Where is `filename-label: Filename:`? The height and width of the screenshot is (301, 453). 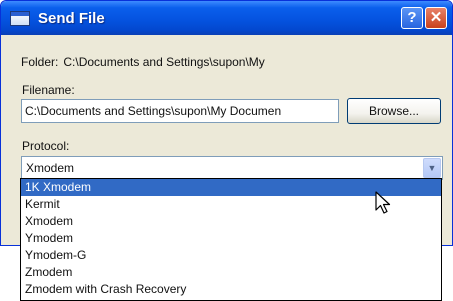
filename-label: Filename: is located at coordinates (48, 90).